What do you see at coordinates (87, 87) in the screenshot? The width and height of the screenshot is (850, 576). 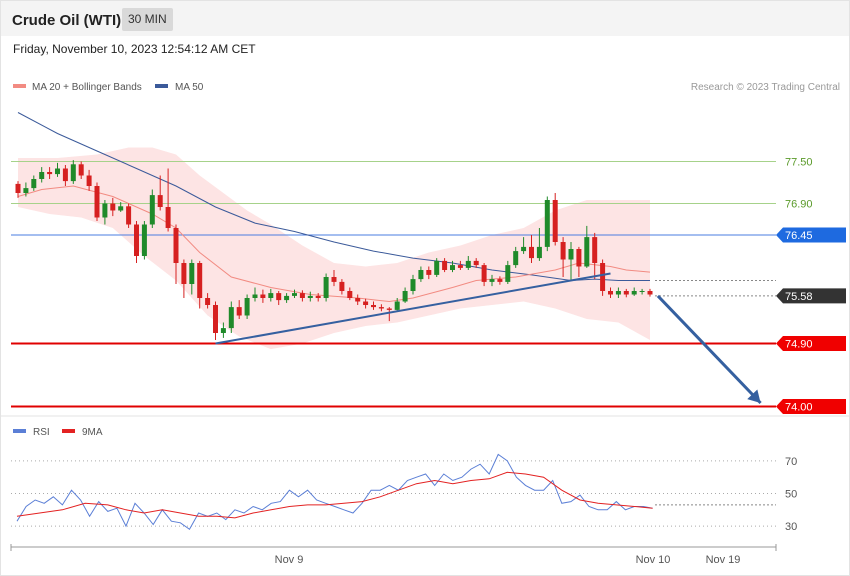 I see `ma20-legend-label: MA 20 + Bollinger Bands` at bounding box center [87, 87].